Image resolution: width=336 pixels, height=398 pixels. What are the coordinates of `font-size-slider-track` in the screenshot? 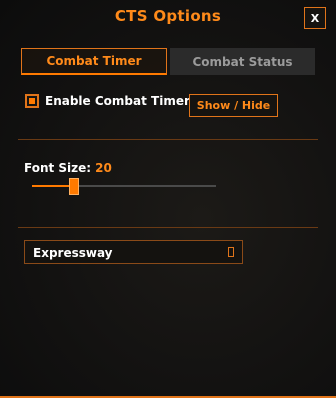 It's located at (124, 186).